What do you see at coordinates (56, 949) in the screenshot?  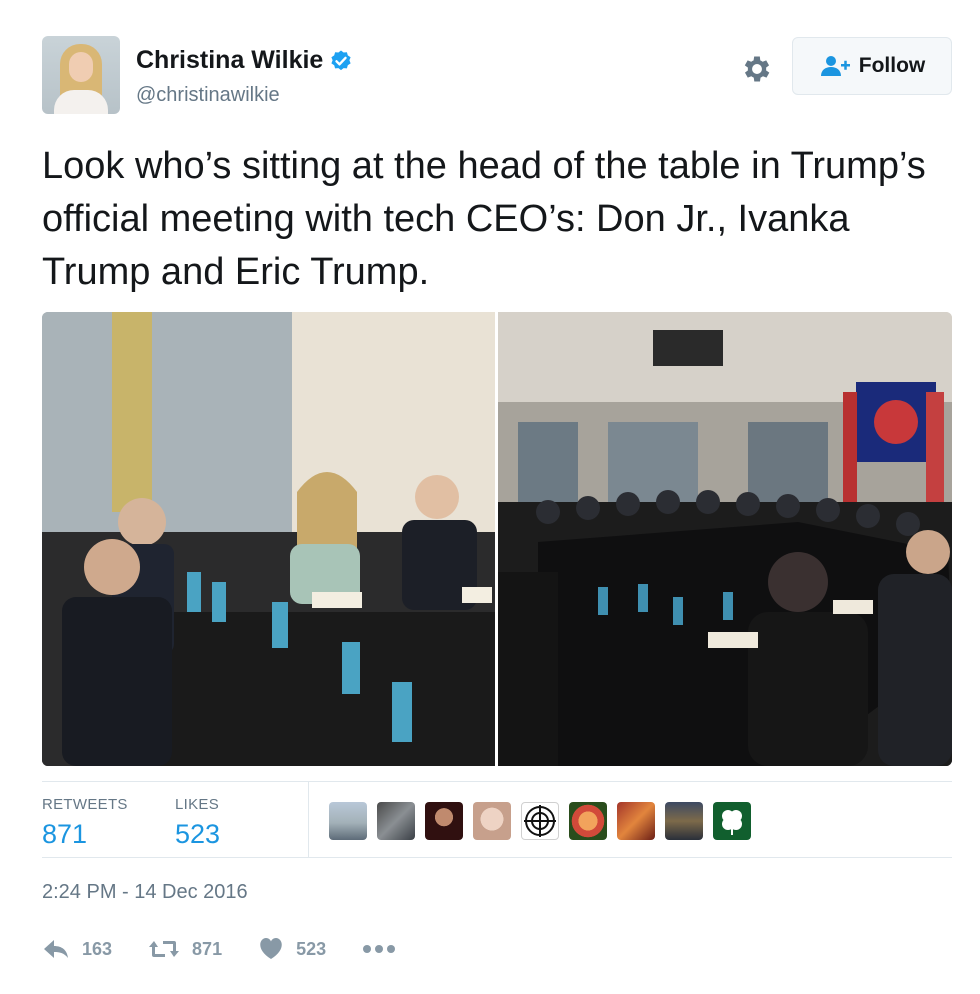 I see `reply-icon` at bounding box center [56, 949].